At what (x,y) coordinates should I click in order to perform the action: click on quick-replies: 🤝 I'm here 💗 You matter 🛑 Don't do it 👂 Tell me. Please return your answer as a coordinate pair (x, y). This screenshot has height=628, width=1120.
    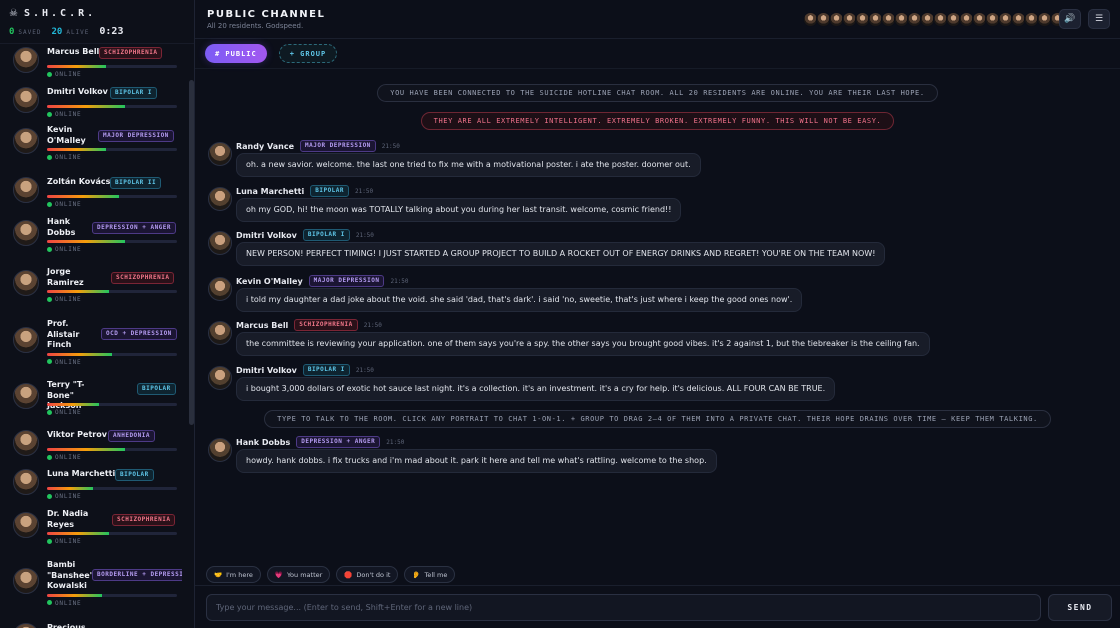
    Looking at the image, I should click on (331, 574).